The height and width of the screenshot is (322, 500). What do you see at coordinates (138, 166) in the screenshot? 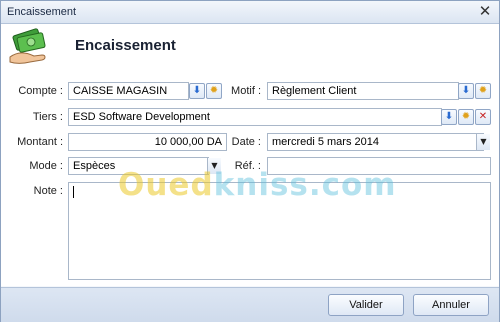
I see `mode-select: Espèces` at bounding box center [138, 166].